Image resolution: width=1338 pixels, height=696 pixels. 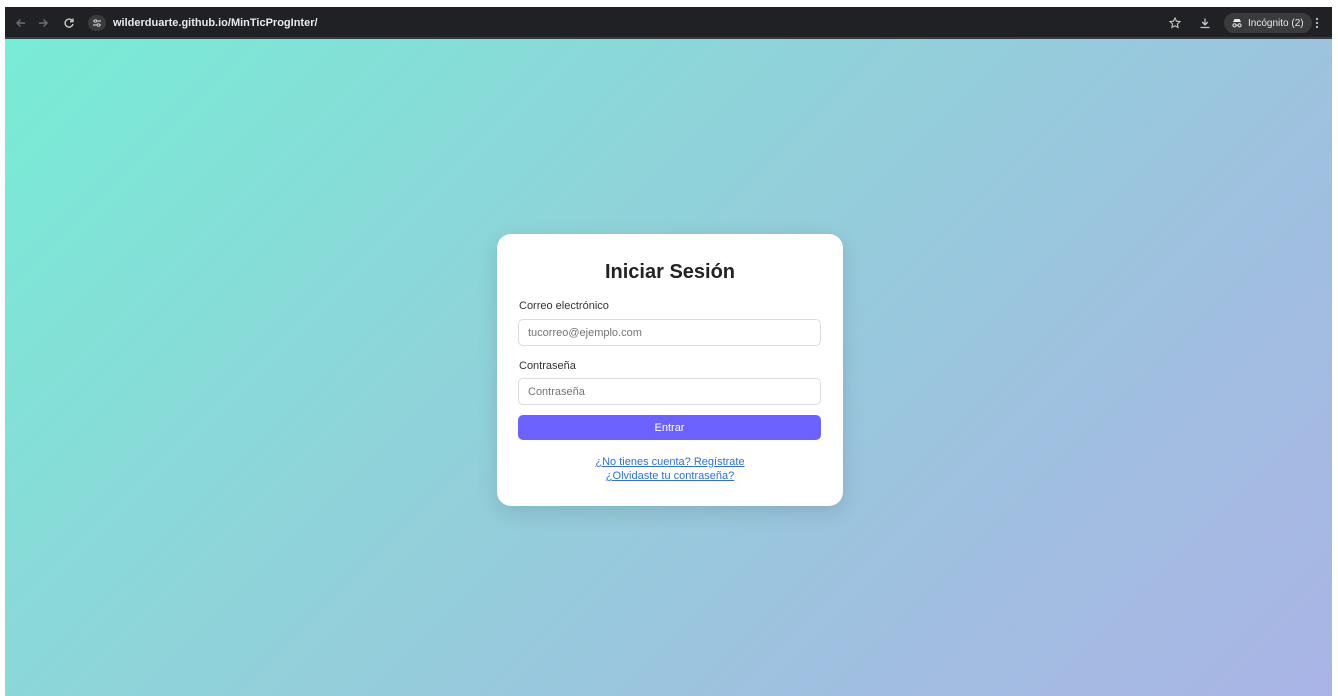 I want to click on download-icon, so click(x=1205, y=23).